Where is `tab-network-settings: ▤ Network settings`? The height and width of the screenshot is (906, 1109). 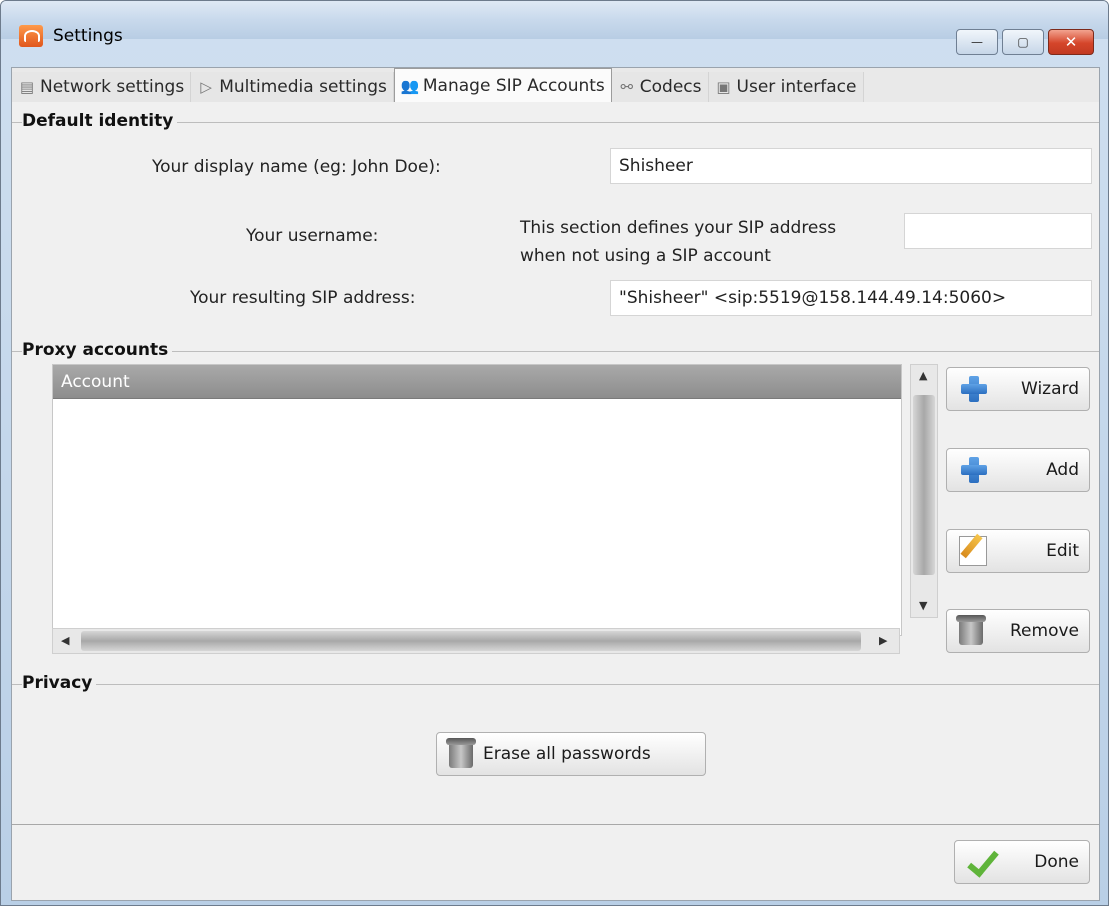
tab-network-settings: ▤ Network settings is located at coordinates (102, 87).